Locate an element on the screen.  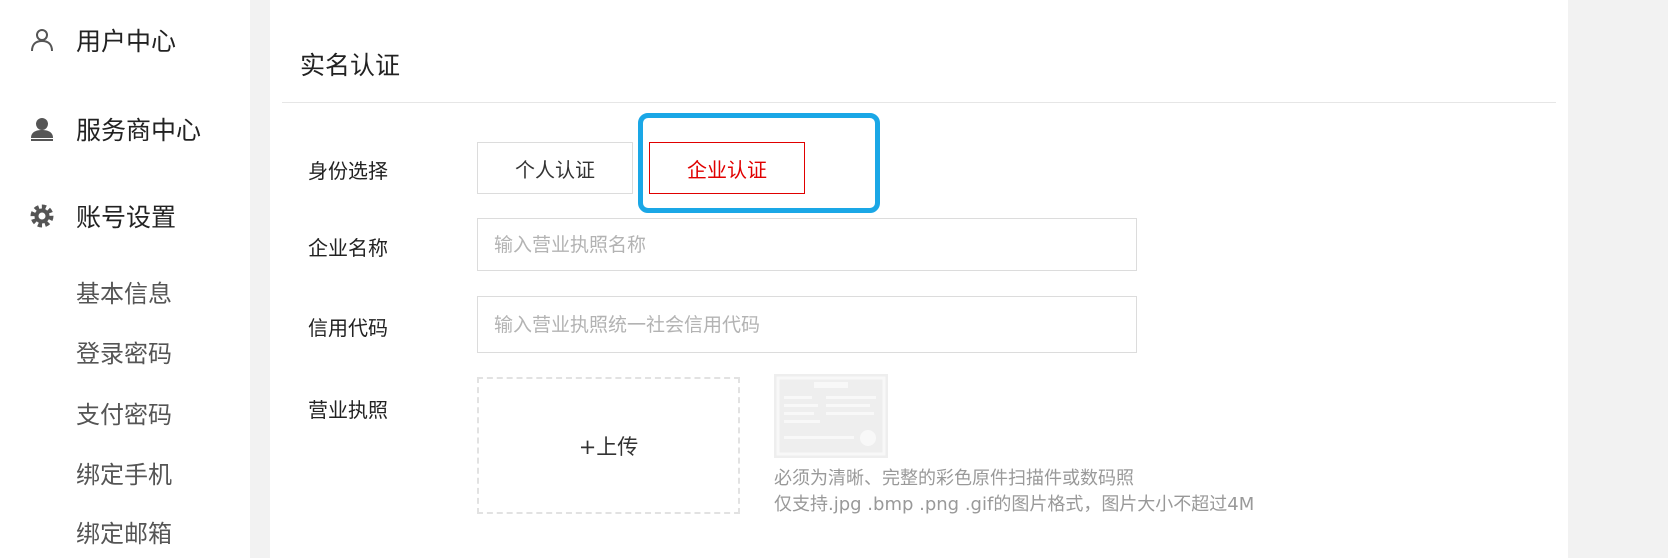
sidebar-item-bind-email: 绑定邮箱 is located at coordinates (124, 531).